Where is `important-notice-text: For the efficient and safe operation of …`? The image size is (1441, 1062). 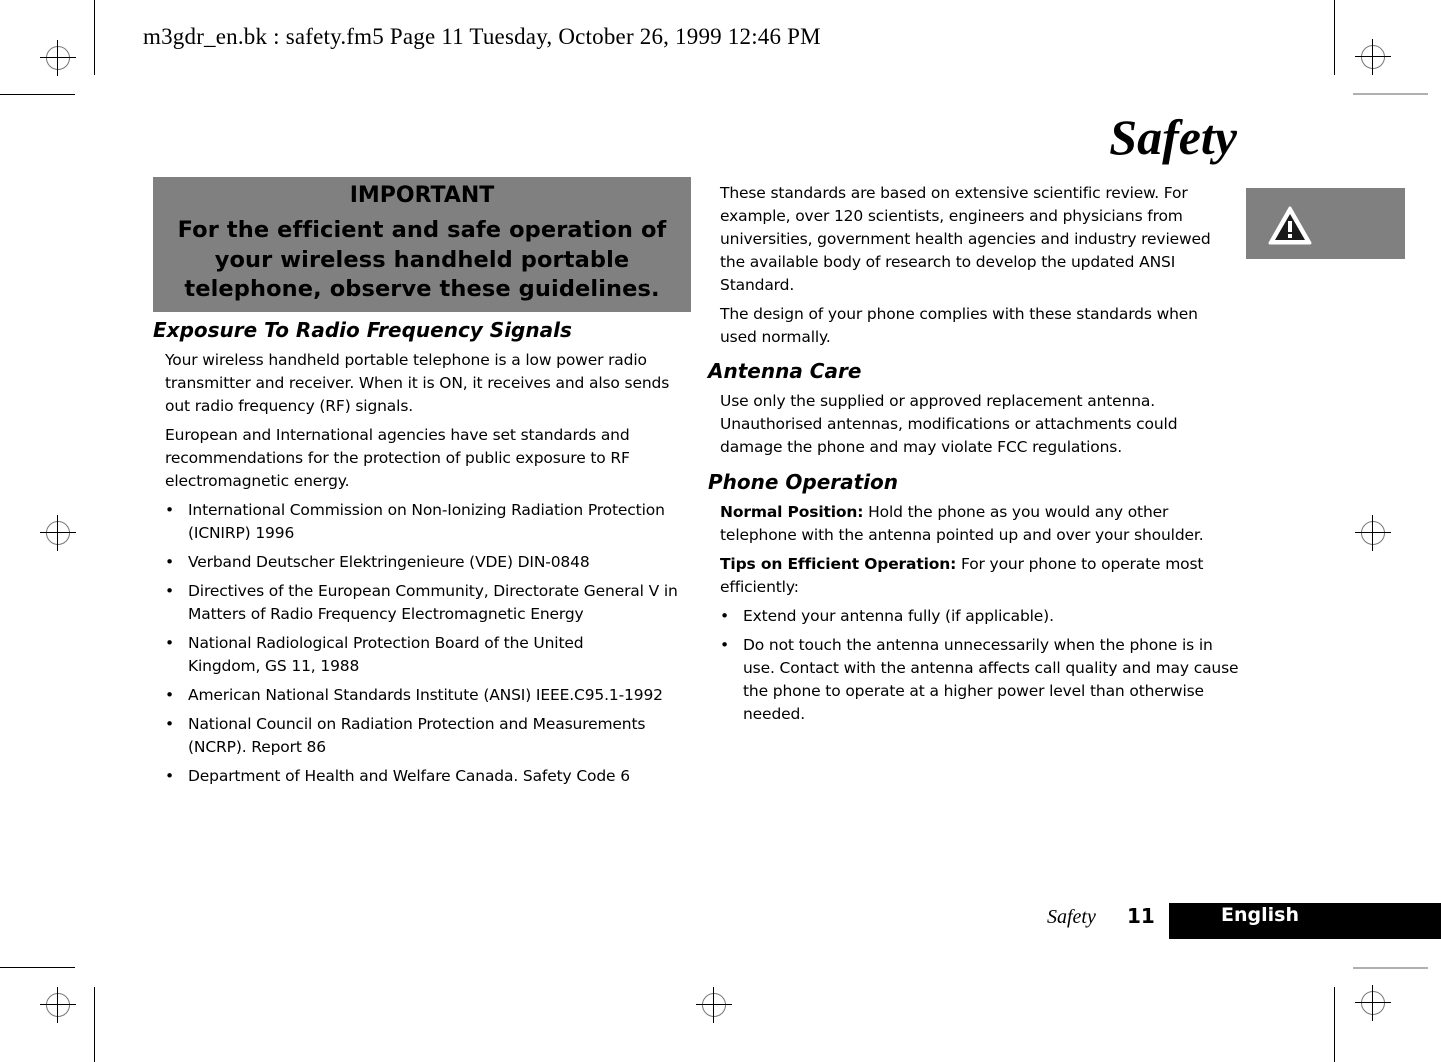
important-notice-text: For the efficient and safe operation of … is located at coordinates (422, 259).